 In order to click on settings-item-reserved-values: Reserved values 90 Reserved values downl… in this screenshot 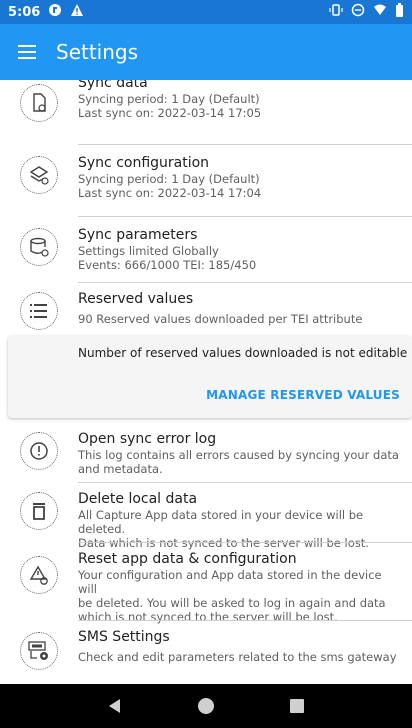, I will do `click(206, 310)`.